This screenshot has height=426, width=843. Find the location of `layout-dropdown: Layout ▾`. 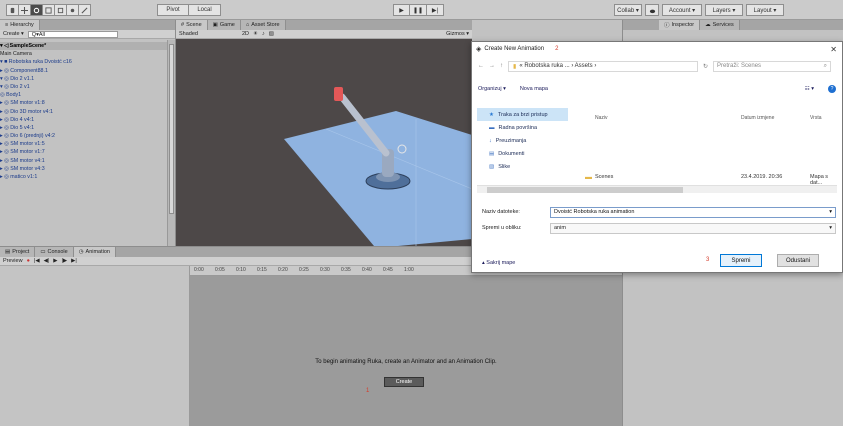

layout-dropdown: Layout ▾ is located at coordinates (765, 10).